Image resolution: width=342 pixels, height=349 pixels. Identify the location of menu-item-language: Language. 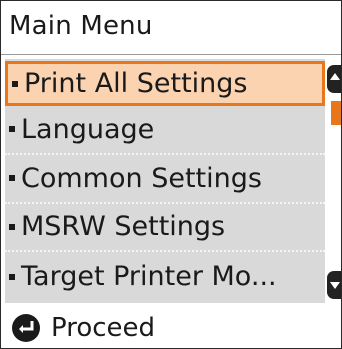
(165, 130).